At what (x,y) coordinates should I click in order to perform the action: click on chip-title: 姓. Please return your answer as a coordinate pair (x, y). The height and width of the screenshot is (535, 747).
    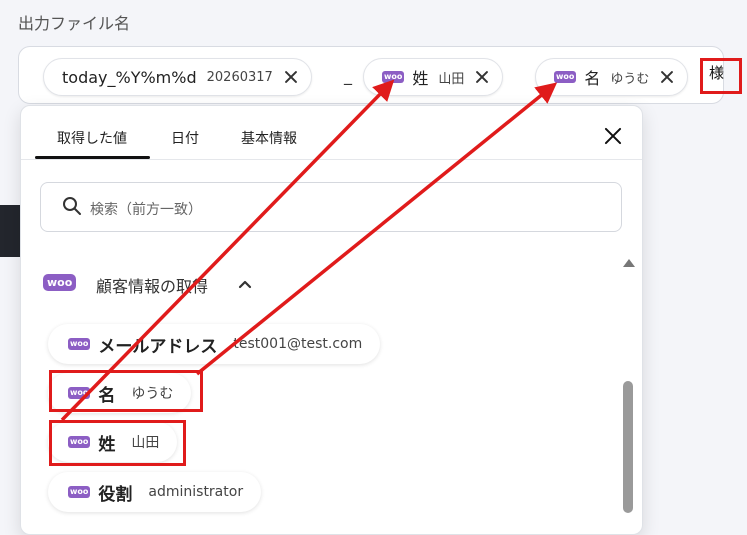
    Looking at the image, I should click on (420, 78).